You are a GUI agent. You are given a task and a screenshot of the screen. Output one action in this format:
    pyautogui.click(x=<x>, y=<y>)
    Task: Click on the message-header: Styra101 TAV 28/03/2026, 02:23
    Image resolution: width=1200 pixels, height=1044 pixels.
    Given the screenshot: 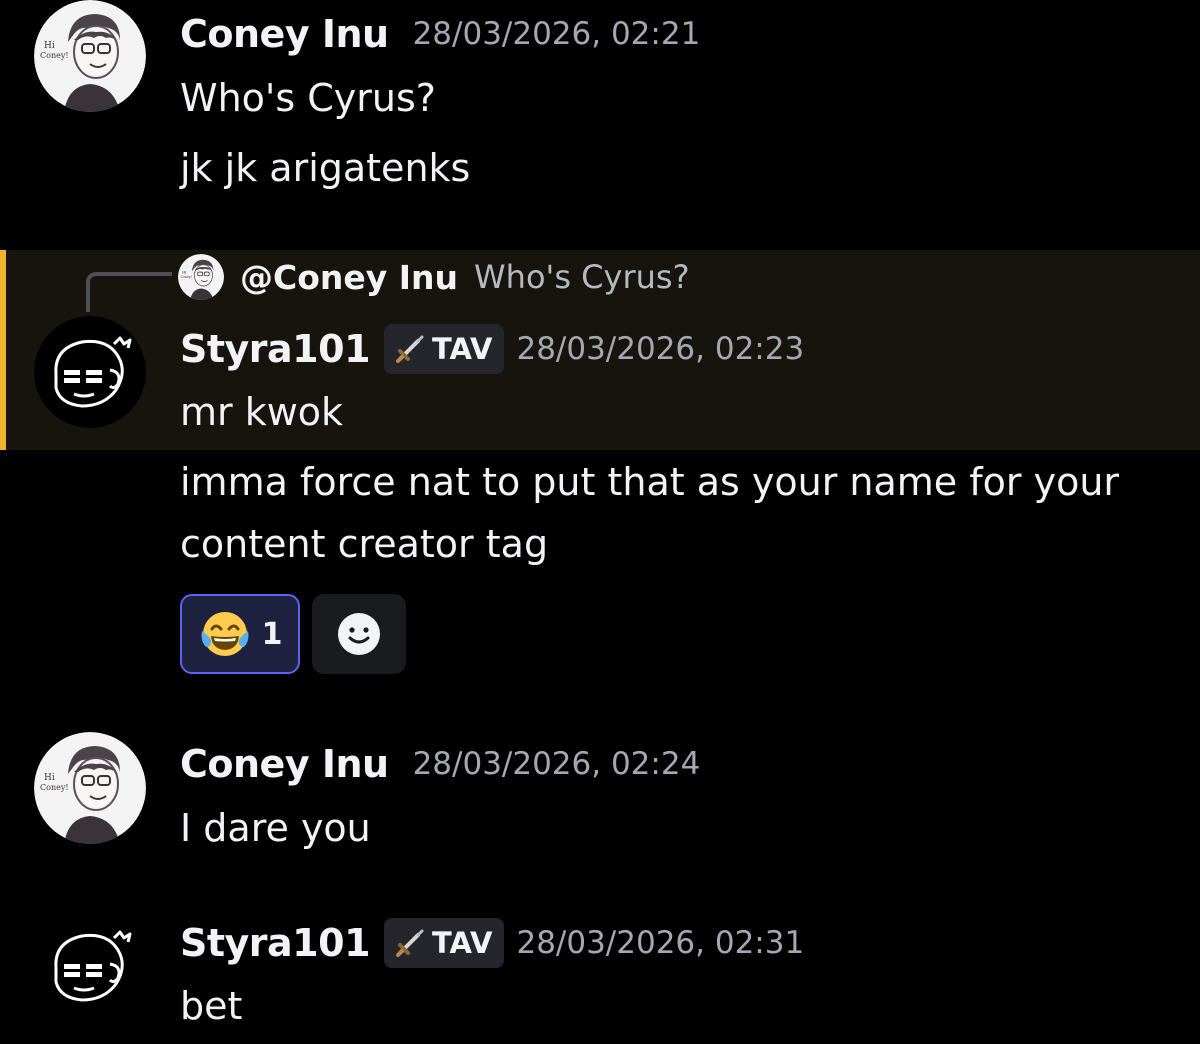 What is the action you would take?
    pyautogui.click(x=492, y=349)
    